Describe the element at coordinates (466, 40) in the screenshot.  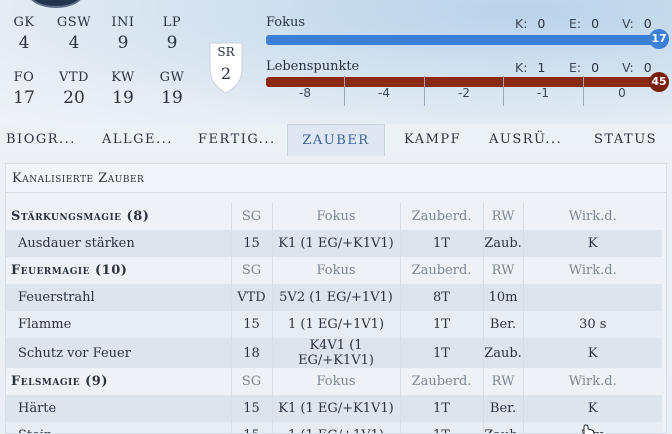
I see `fokus-bar` at that location.